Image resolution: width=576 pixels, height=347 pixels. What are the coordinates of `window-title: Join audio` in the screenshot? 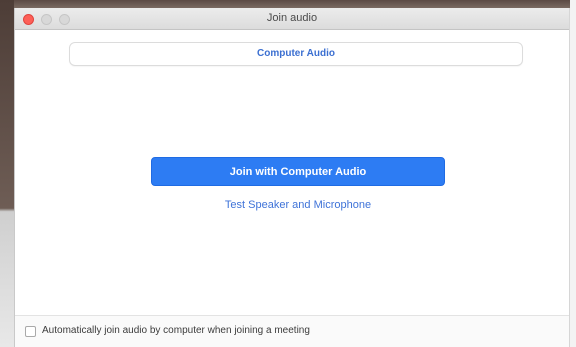 It's located at (292, 18).